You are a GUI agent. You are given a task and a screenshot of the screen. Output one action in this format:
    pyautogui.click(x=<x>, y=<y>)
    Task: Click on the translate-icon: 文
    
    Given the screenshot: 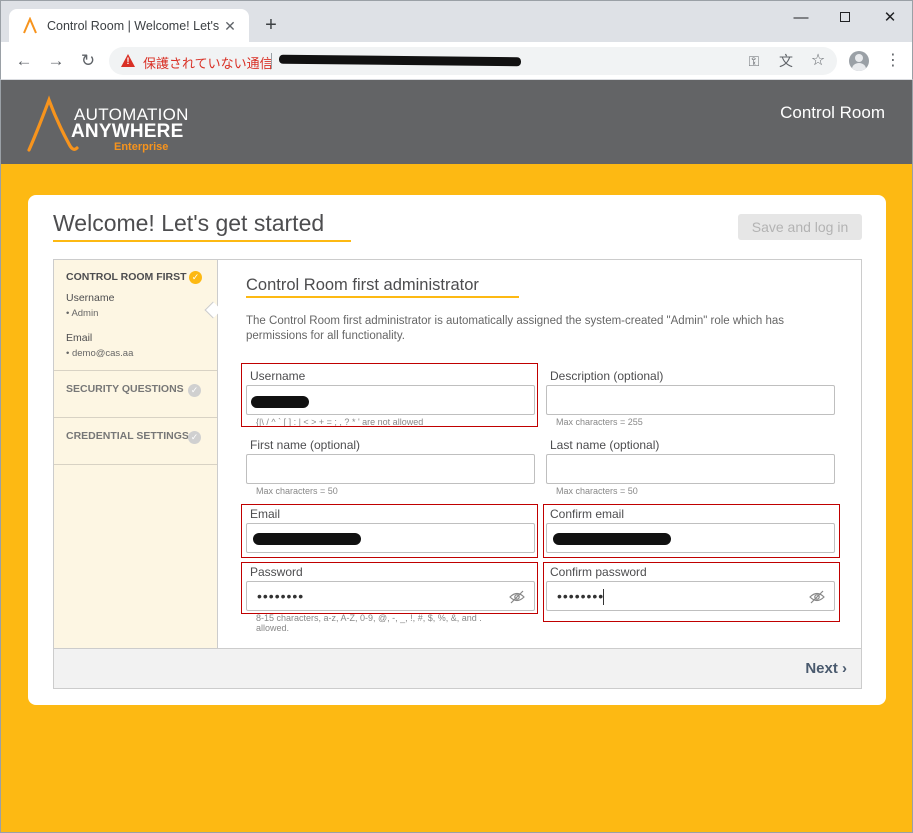 What is the action you would take?
    pyautogui.click(x=786, y=61)
    